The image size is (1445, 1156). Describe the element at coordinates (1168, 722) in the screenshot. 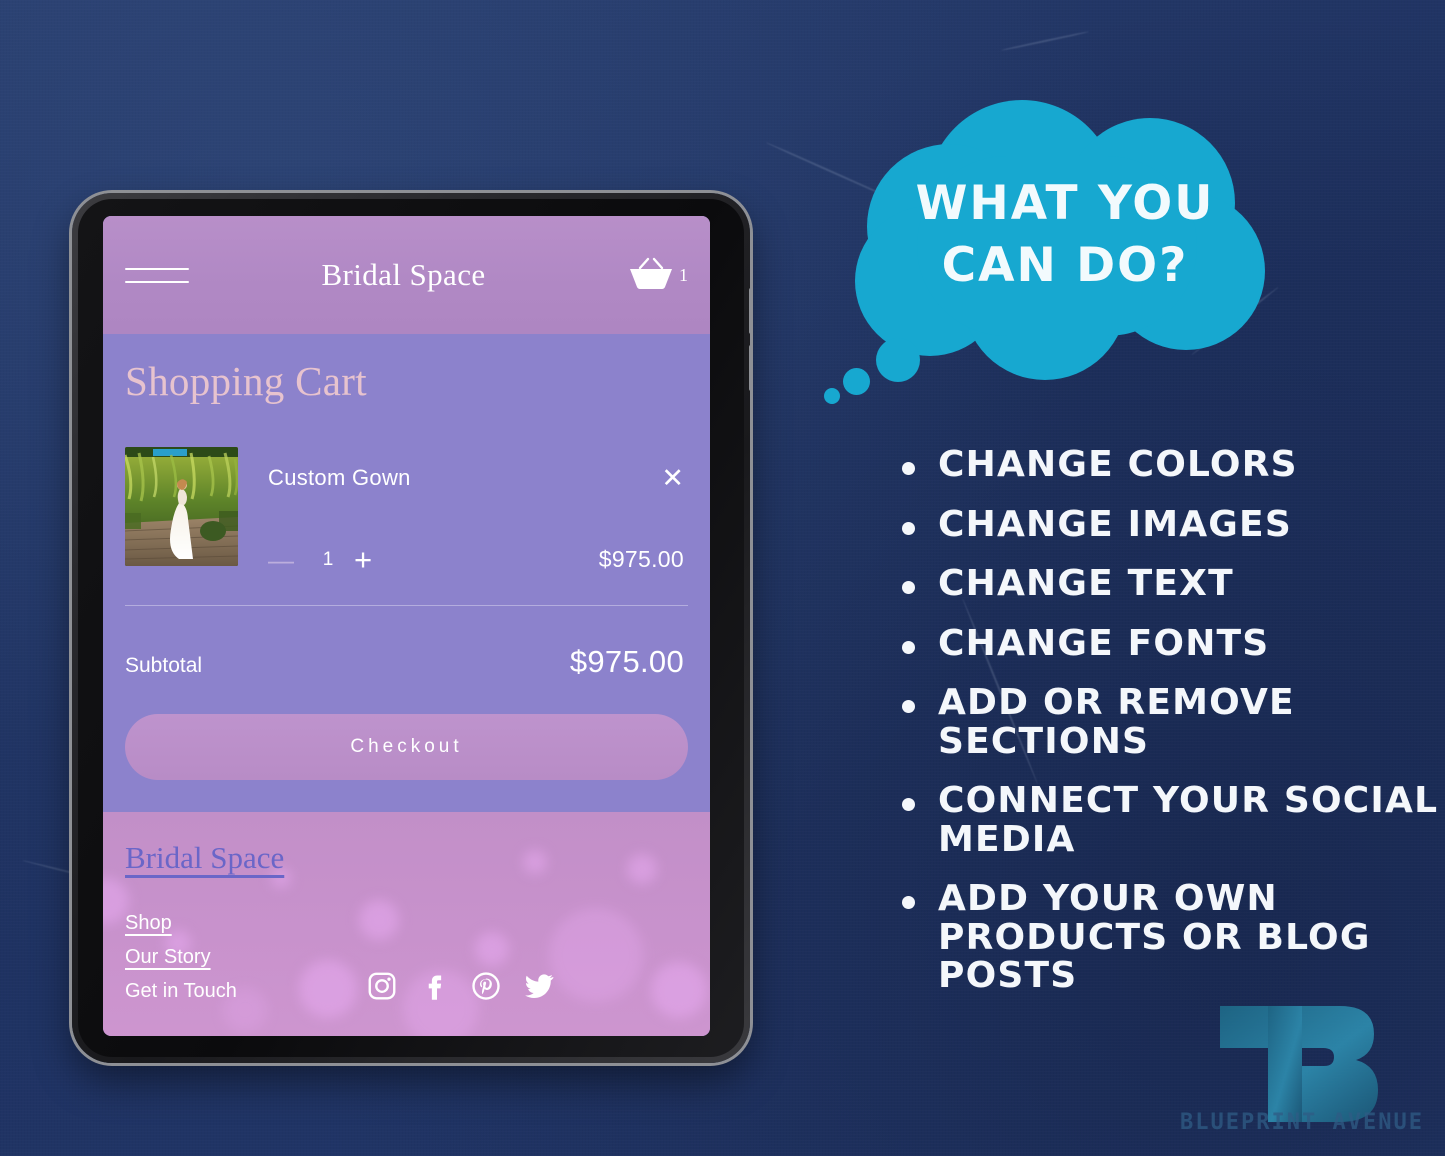

I see `list-item: ADD OR REMOVE SECTIONS` at that location.